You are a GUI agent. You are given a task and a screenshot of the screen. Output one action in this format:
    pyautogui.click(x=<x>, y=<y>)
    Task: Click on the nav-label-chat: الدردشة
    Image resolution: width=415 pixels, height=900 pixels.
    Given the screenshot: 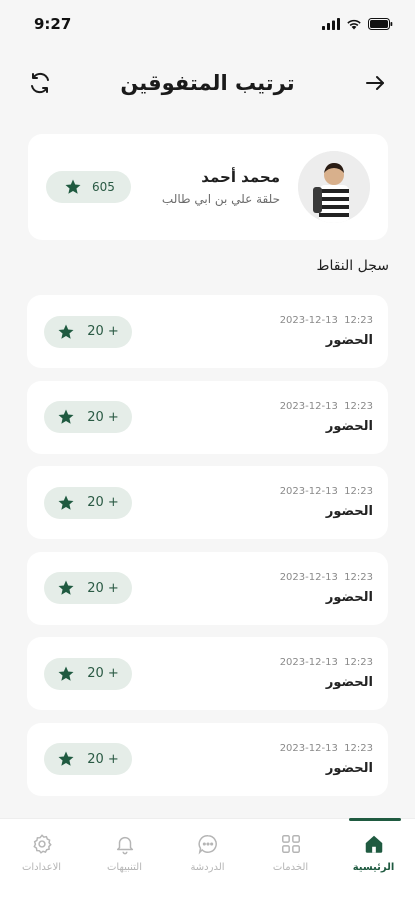 What is the action you would take?
    pyautogui.click(x=207, y=867)
    